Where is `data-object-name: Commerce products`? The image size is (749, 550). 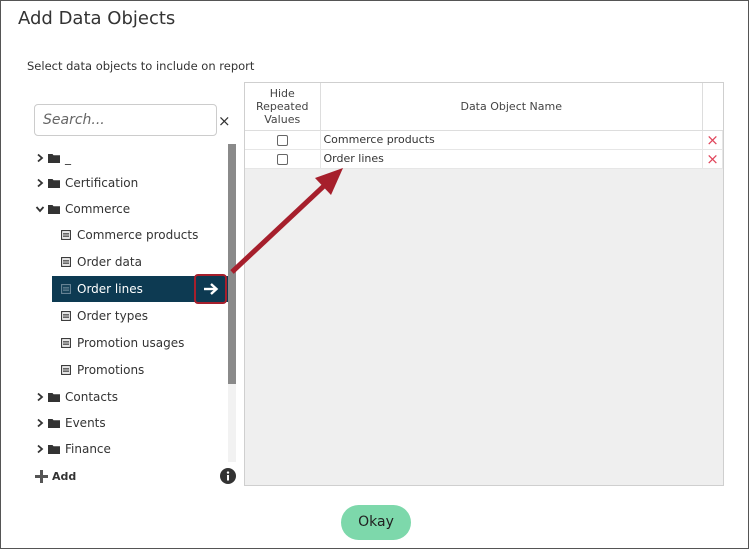
data-object-name: Commerce products is located at coordinates (511, 140).